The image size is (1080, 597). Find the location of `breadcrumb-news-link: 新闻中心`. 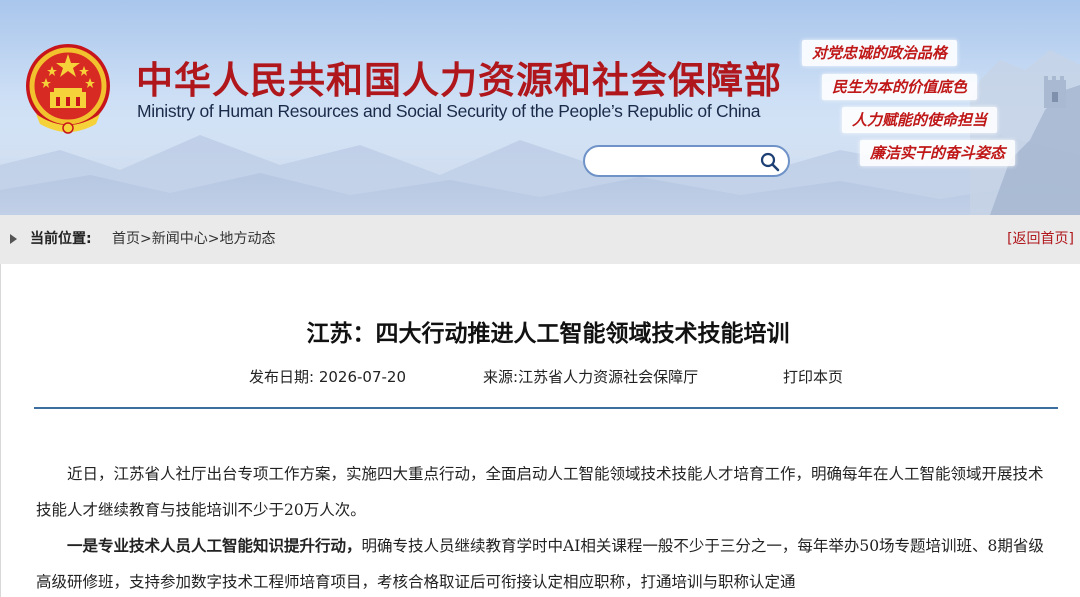

breadcrumb-news-link: 新闻中心 is located at coordinates (180, 239).